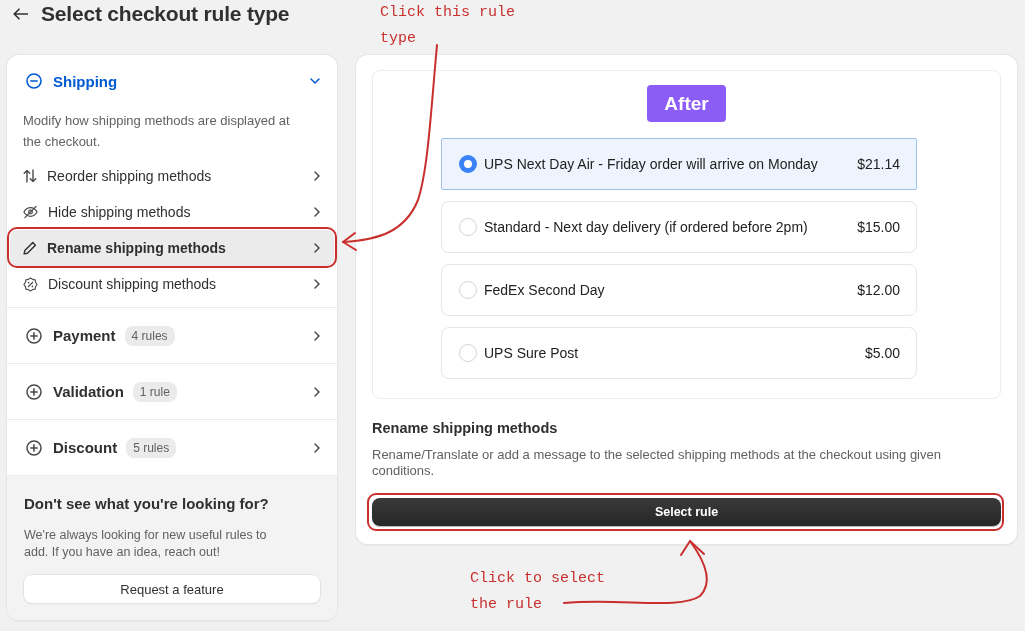 This screenshot has width=1025, height=631. Describe the element at coordinates (657, 463) in the screenshot. I see `rule-description: Rename/Translate or add a message to the selected shipping methods at the checkout using given conditions.` at that location.